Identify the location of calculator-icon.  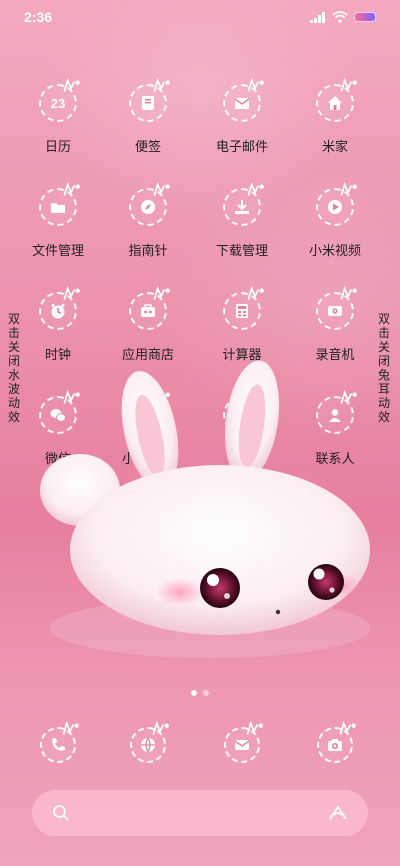
(243, 307).